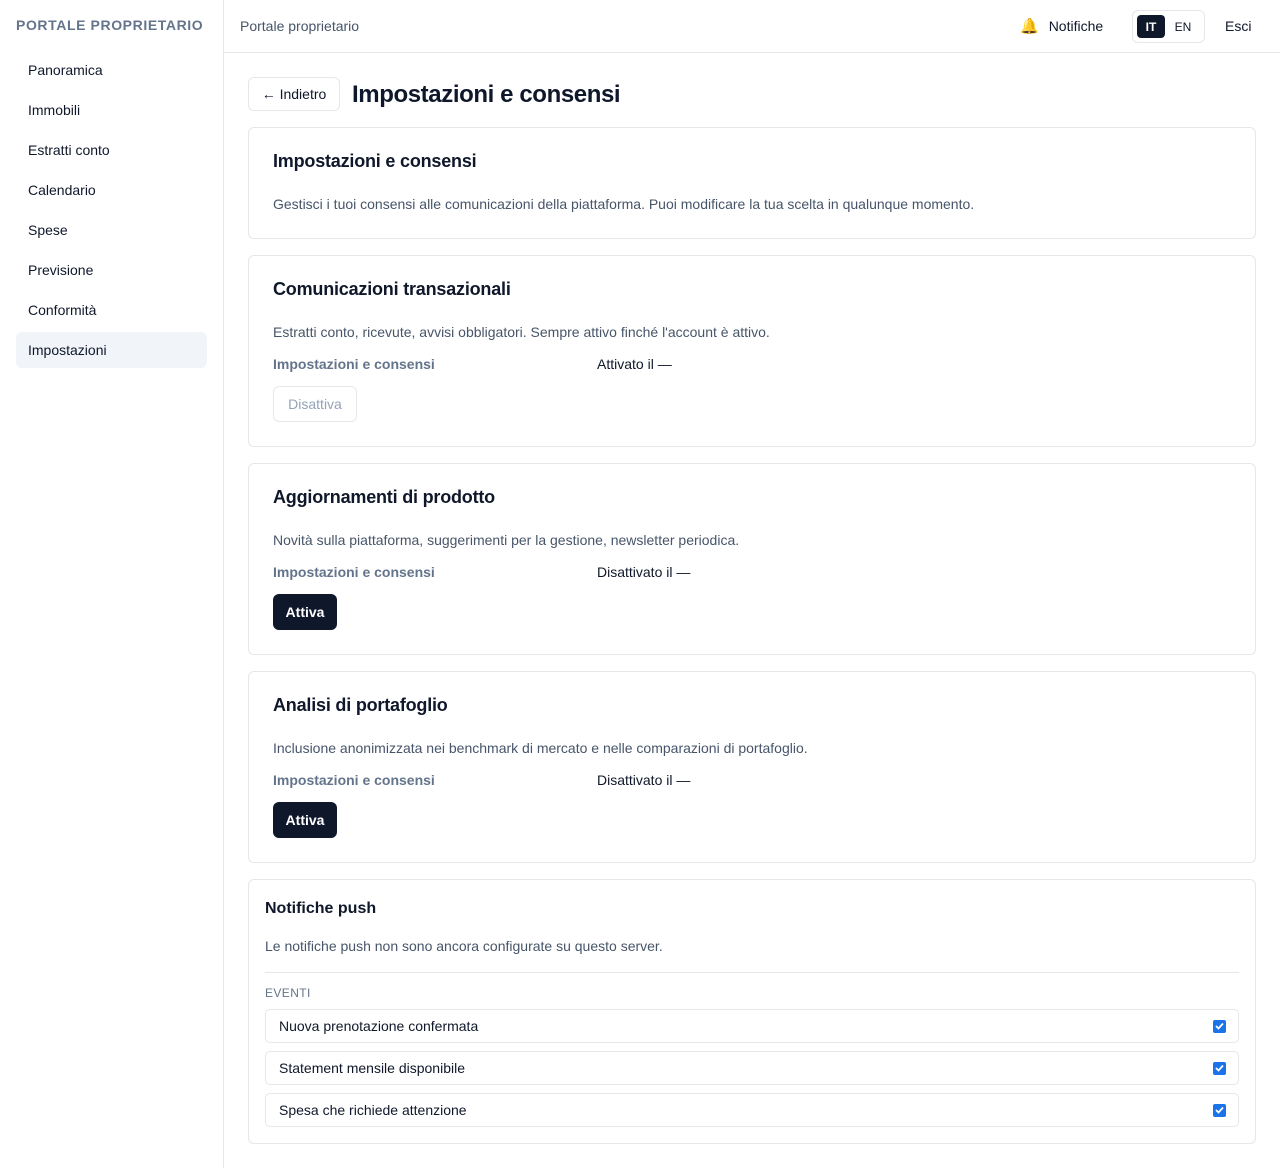 Image resolution: width=1280 pixels, height=1168 pixels. Describe the element at coordinates (111, 270) in the screenshot. I see `sidebar-item-previsione: Previsione` at that location.